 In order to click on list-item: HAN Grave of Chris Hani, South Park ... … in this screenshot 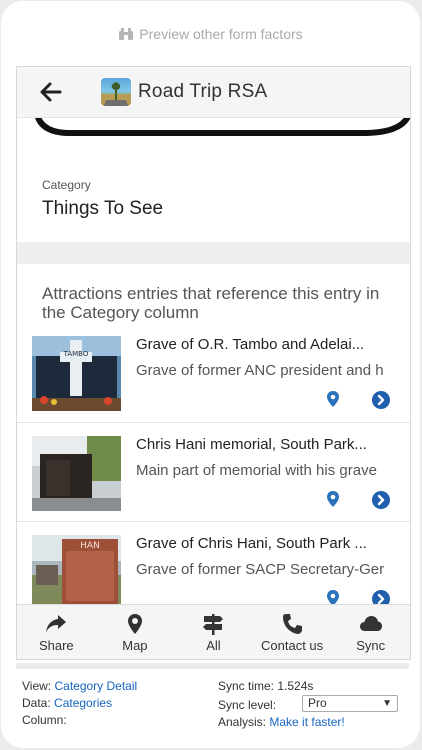, I will do `click(213, 562)`.